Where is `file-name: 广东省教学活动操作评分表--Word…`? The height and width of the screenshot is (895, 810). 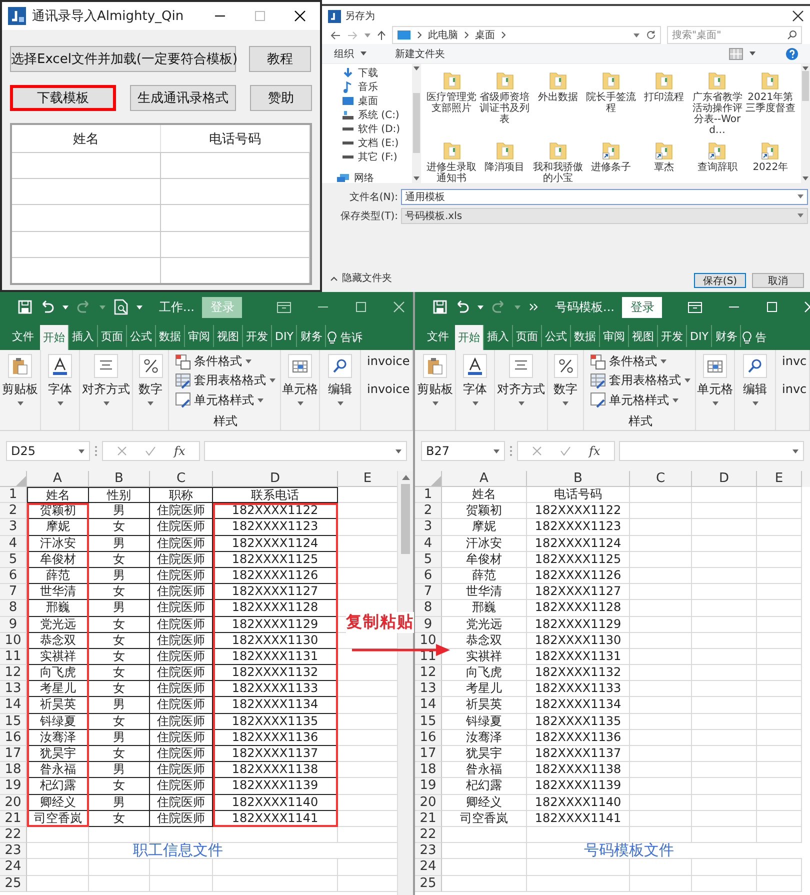 file-name: 广东省教学活动操作评分表--Word… is located at coordinates (717, 114).